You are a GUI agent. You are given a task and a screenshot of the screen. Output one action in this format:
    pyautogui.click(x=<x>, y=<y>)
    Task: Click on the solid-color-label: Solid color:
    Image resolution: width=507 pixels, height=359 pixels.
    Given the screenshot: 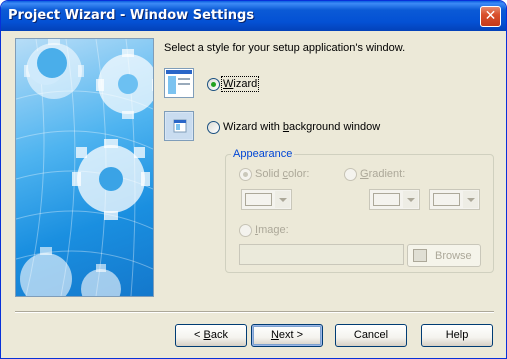 What is the action you would take?
    pyautogui.click(x=282, y=174)
    